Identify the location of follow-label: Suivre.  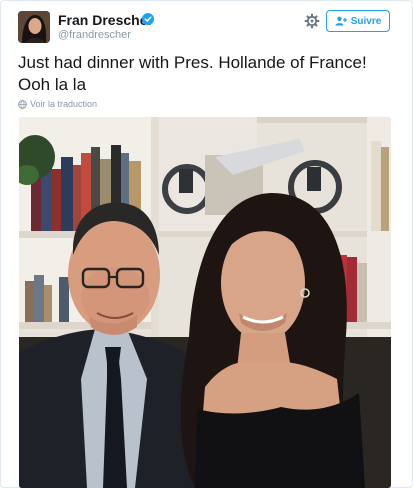
(366, 21).